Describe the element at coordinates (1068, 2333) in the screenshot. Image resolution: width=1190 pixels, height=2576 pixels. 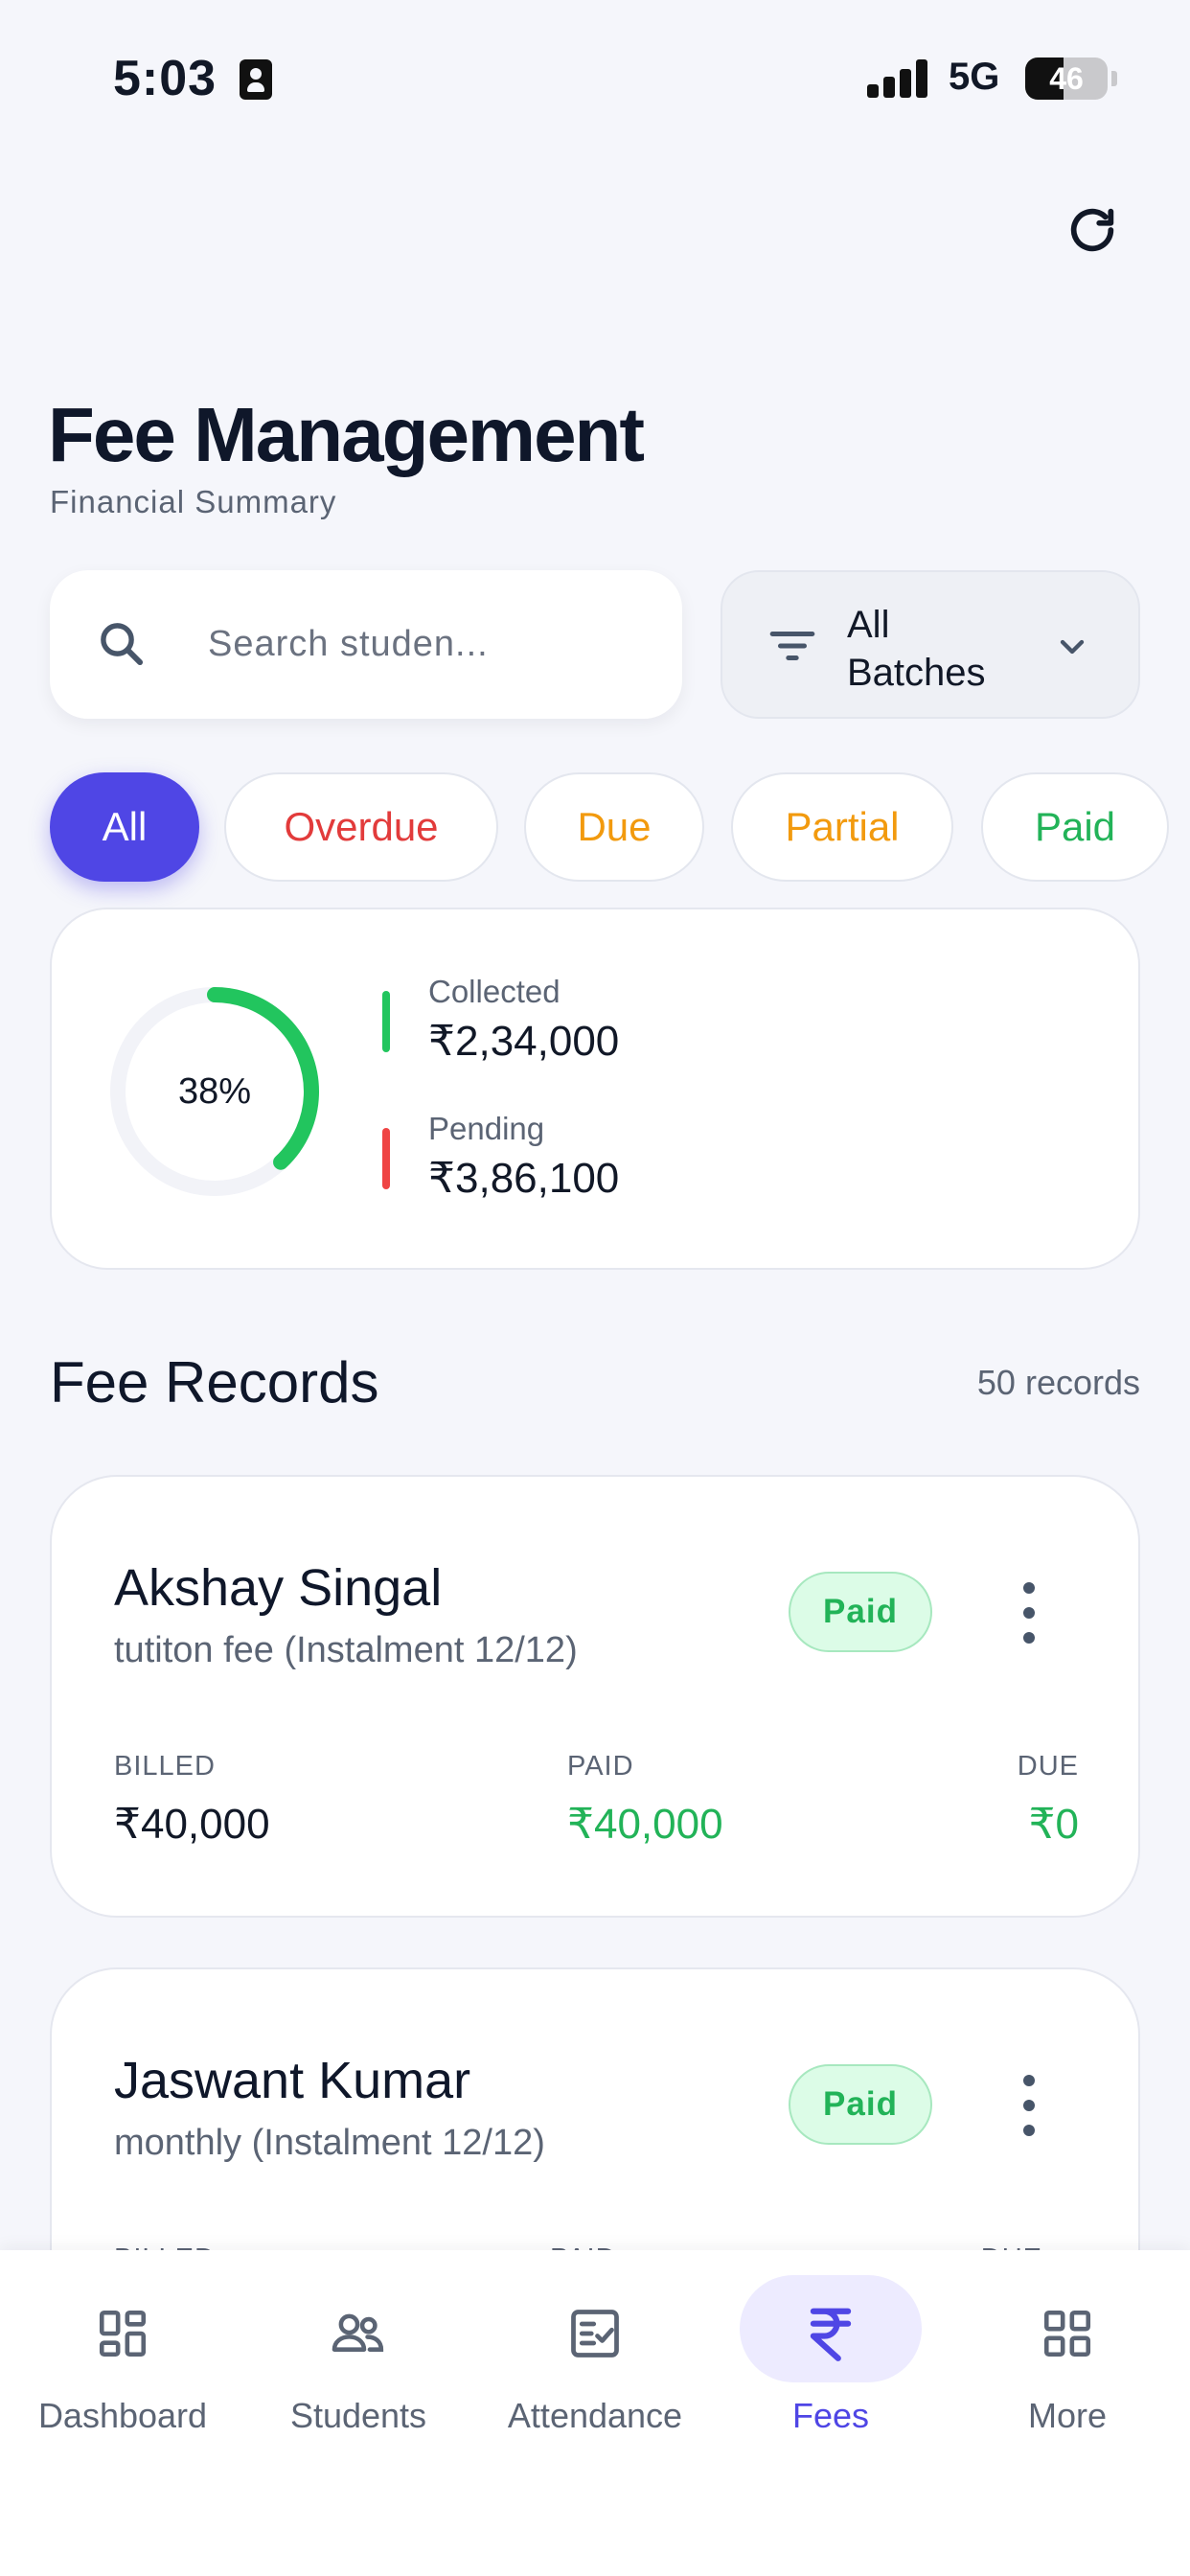
I see `grid-icon` at that location.